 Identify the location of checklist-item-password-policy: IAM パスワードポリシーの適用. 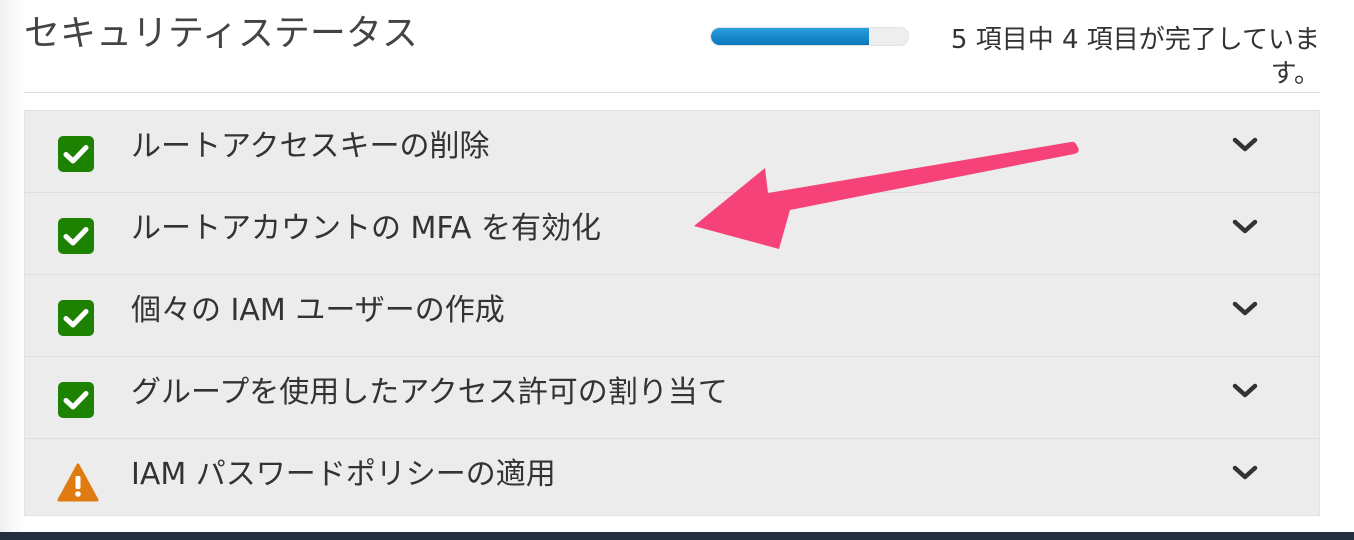
(672, 480).